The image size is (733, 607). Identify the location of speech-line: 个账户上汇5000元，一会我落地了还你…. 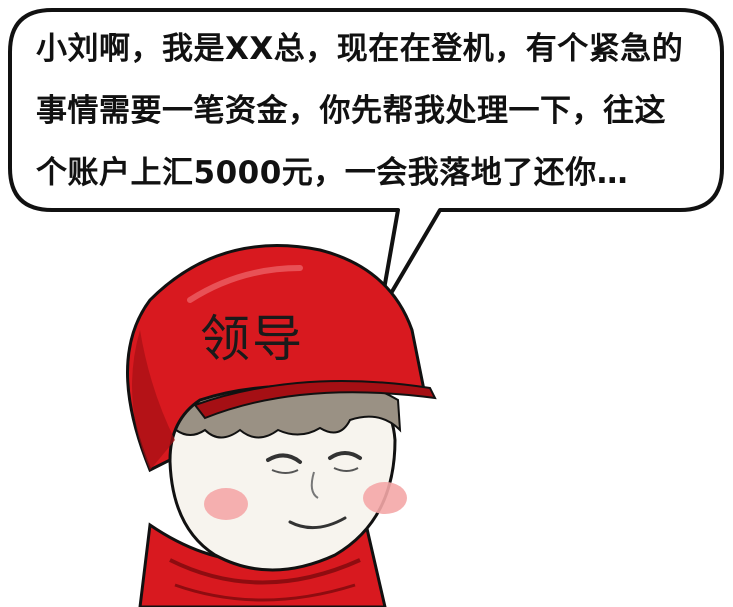
(332, 173).